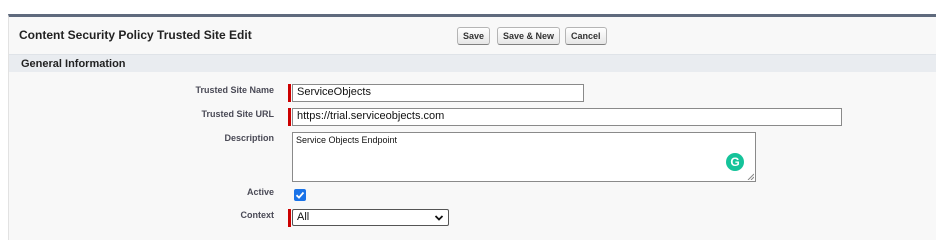 Image resolution: width=936 pixels, height=240 pixels. I want to click on resize-grip-icon, so click(750, 176).